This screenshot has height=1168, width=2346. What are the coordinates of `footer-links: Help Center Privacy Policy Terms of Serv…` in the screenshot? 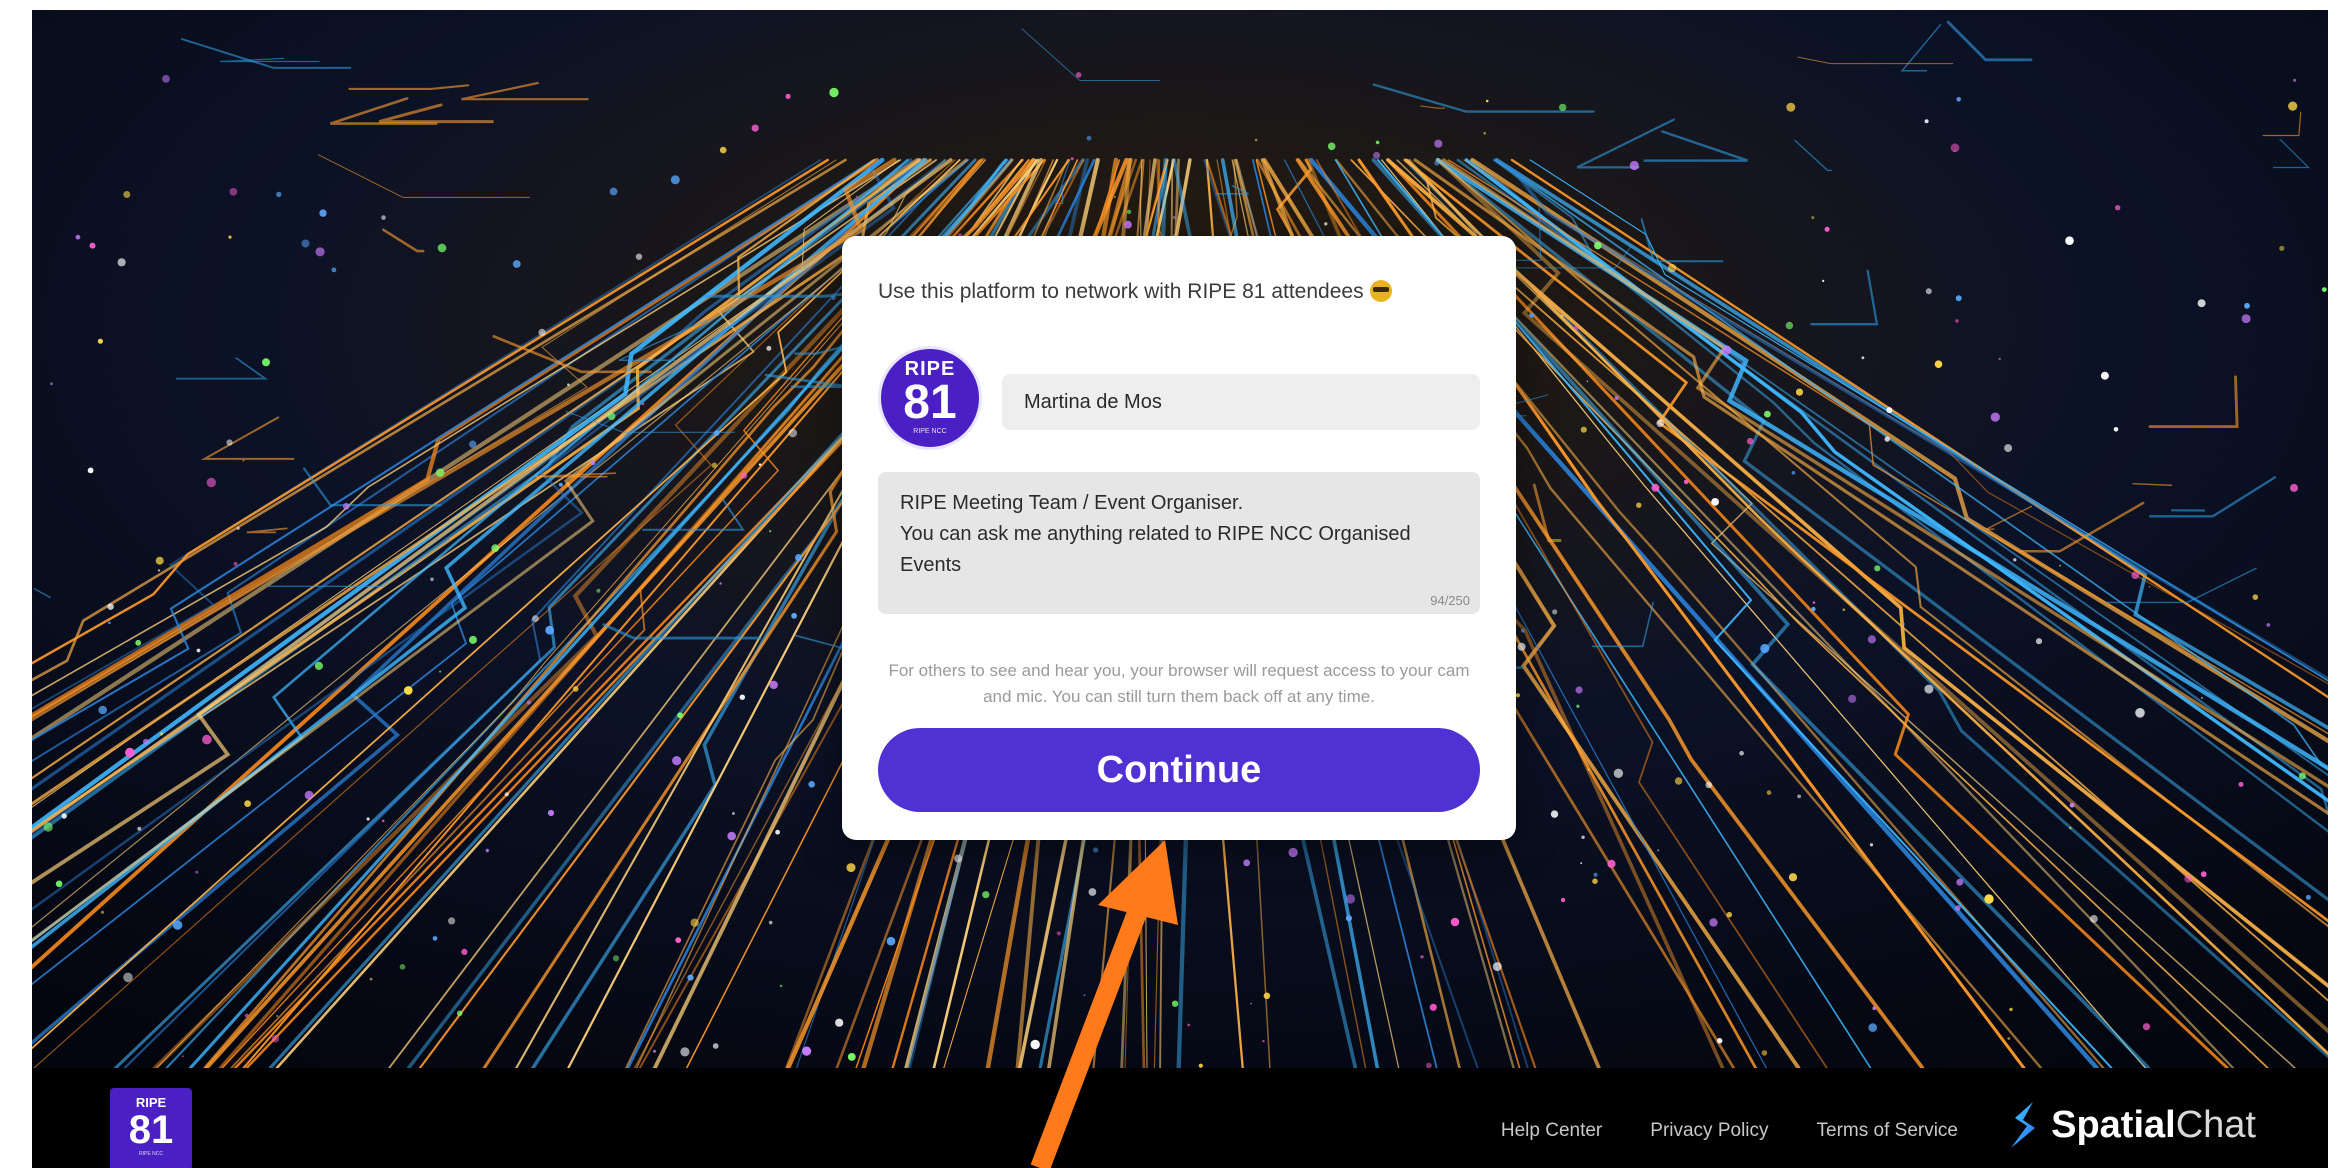 It's located at (1729, 1131).